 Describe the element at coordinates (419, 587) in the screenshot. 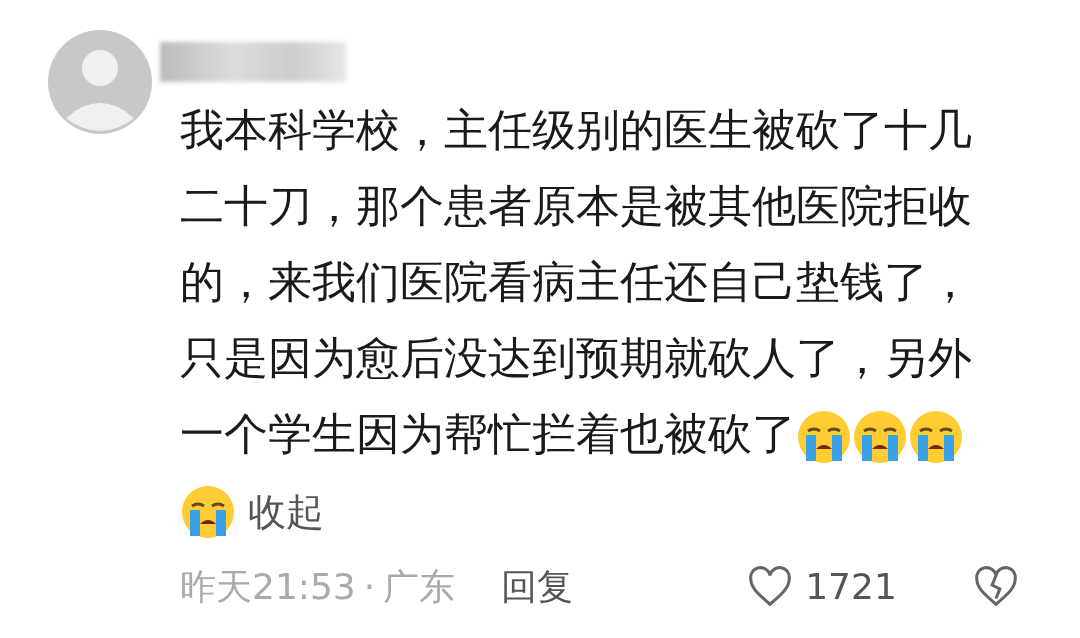

I see `comment-location: 广东` at that location.